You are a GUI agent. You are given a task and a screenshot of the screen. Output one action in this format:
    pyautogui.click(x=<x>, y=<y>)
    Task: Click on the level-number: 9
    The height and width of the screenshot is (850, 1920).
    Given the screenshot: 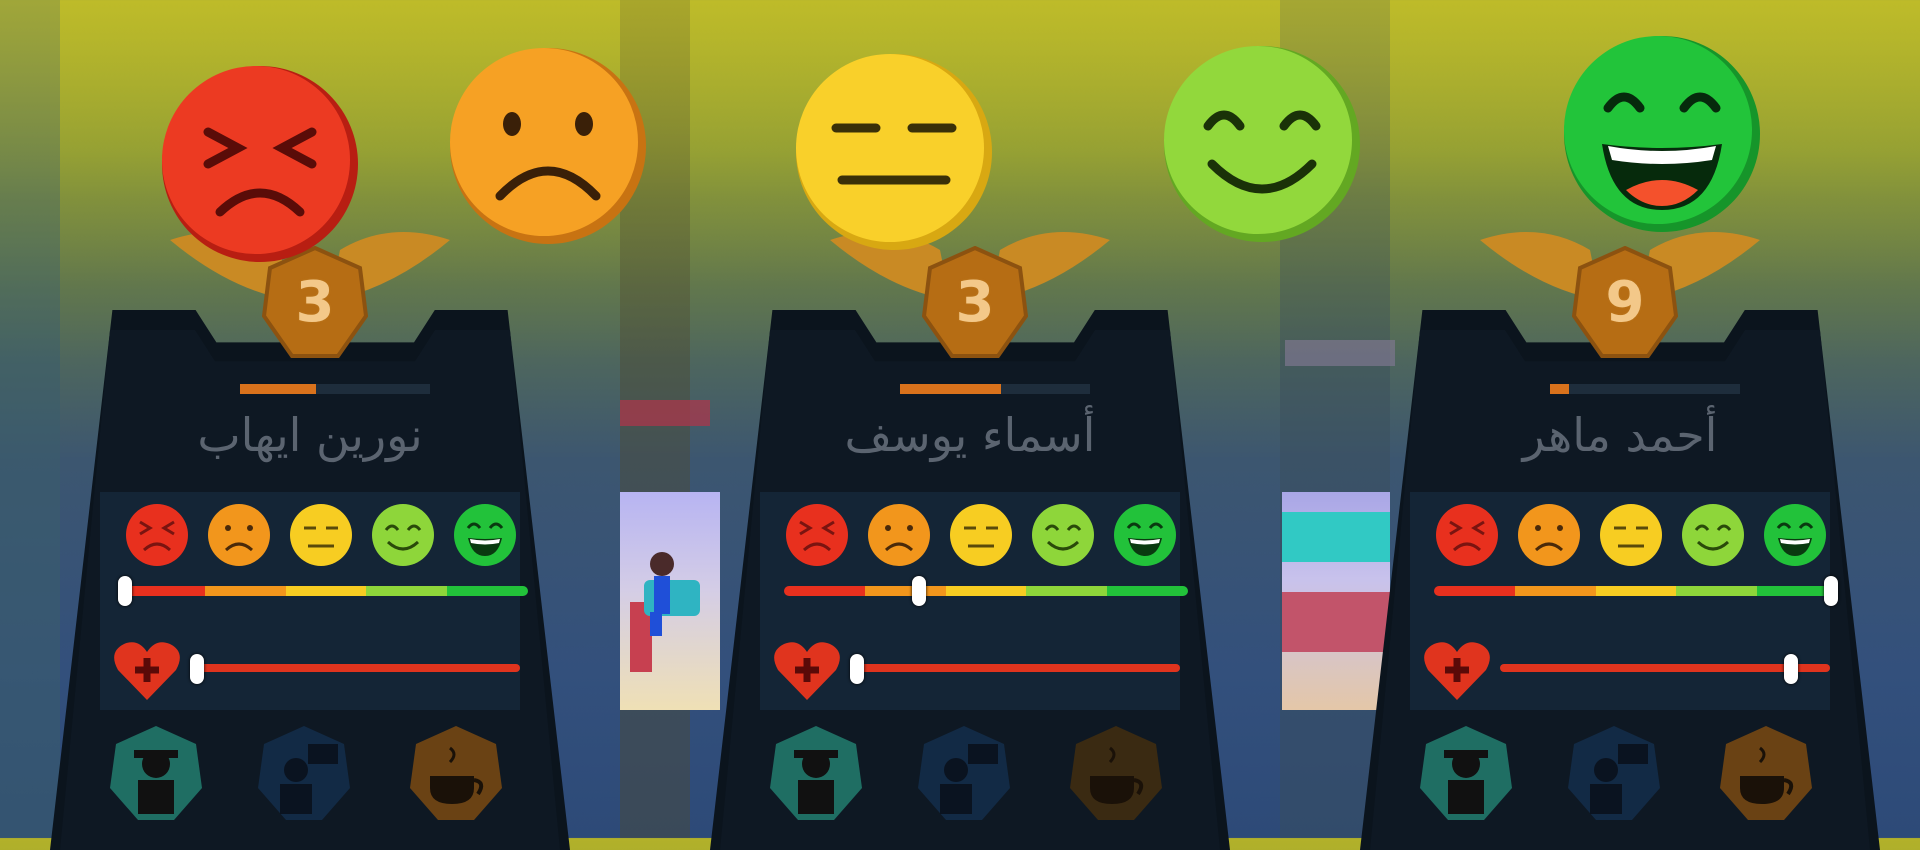 What is the action you would take?
    pyautogui.click(x=1625, y=302)
    